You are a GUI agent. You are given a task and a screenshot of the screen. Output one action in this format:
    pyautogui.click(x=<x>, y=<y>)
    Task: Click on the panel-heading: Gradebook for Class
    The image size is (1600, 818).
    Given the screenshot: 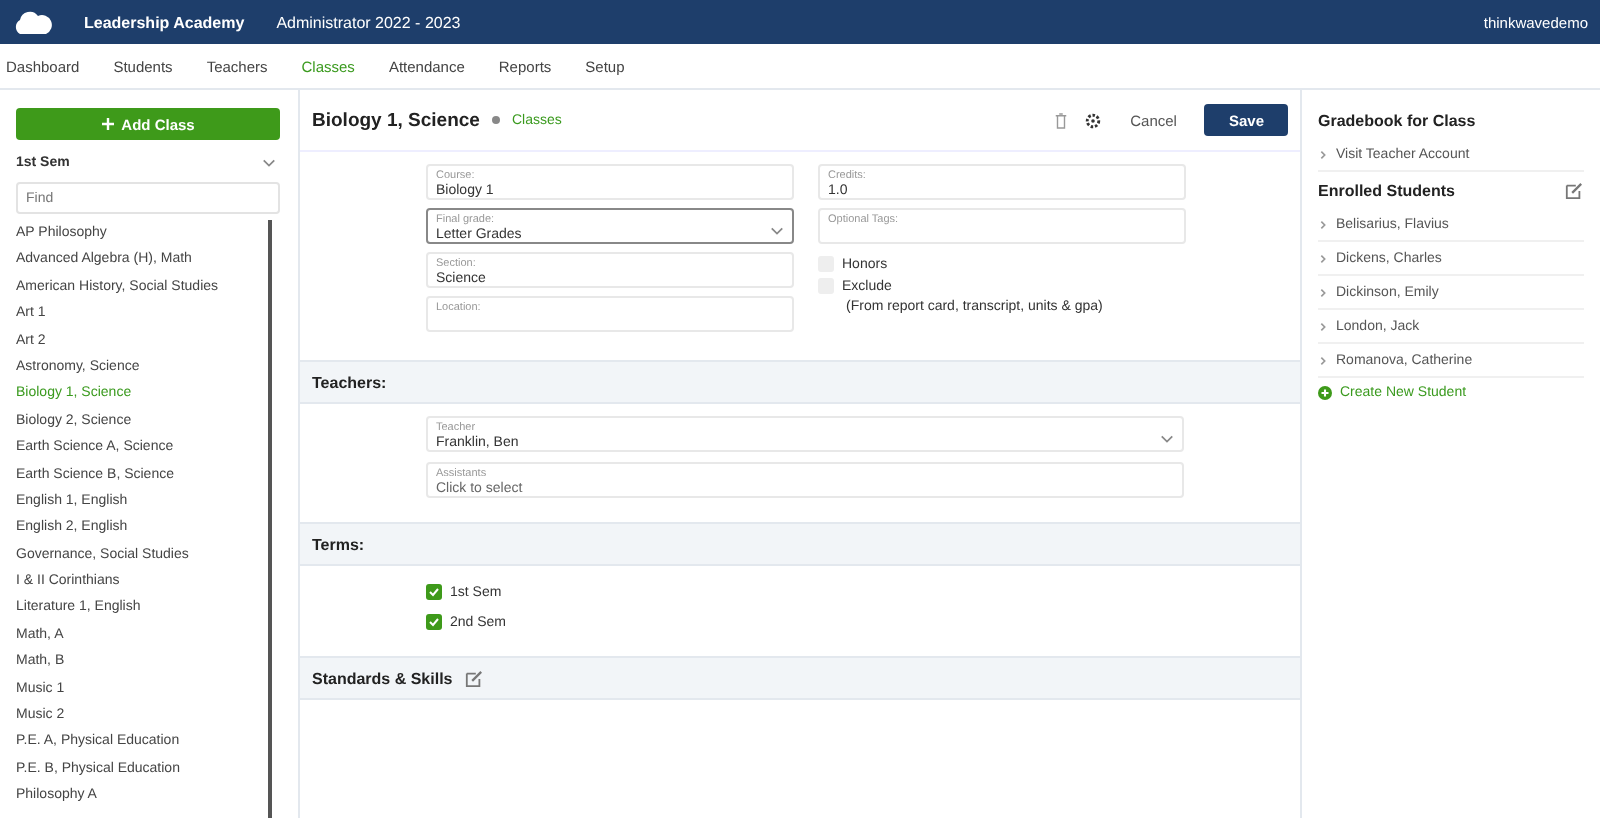 What is the action you would take?
    pyautogui.click(x=1397, y=121)
    